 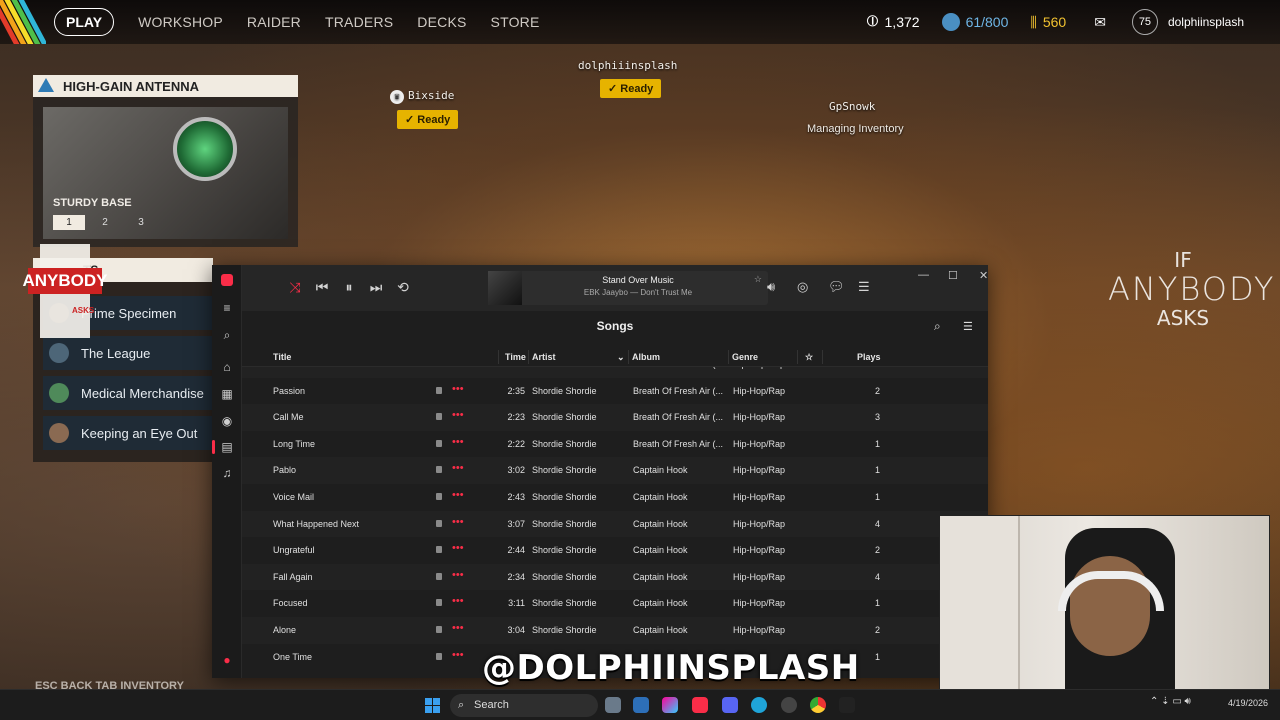 What do you see at coordinates (524, 705) in the screenshot?
I see `taskbar-search: ⌕ Search` at bounding box center [524, 705].